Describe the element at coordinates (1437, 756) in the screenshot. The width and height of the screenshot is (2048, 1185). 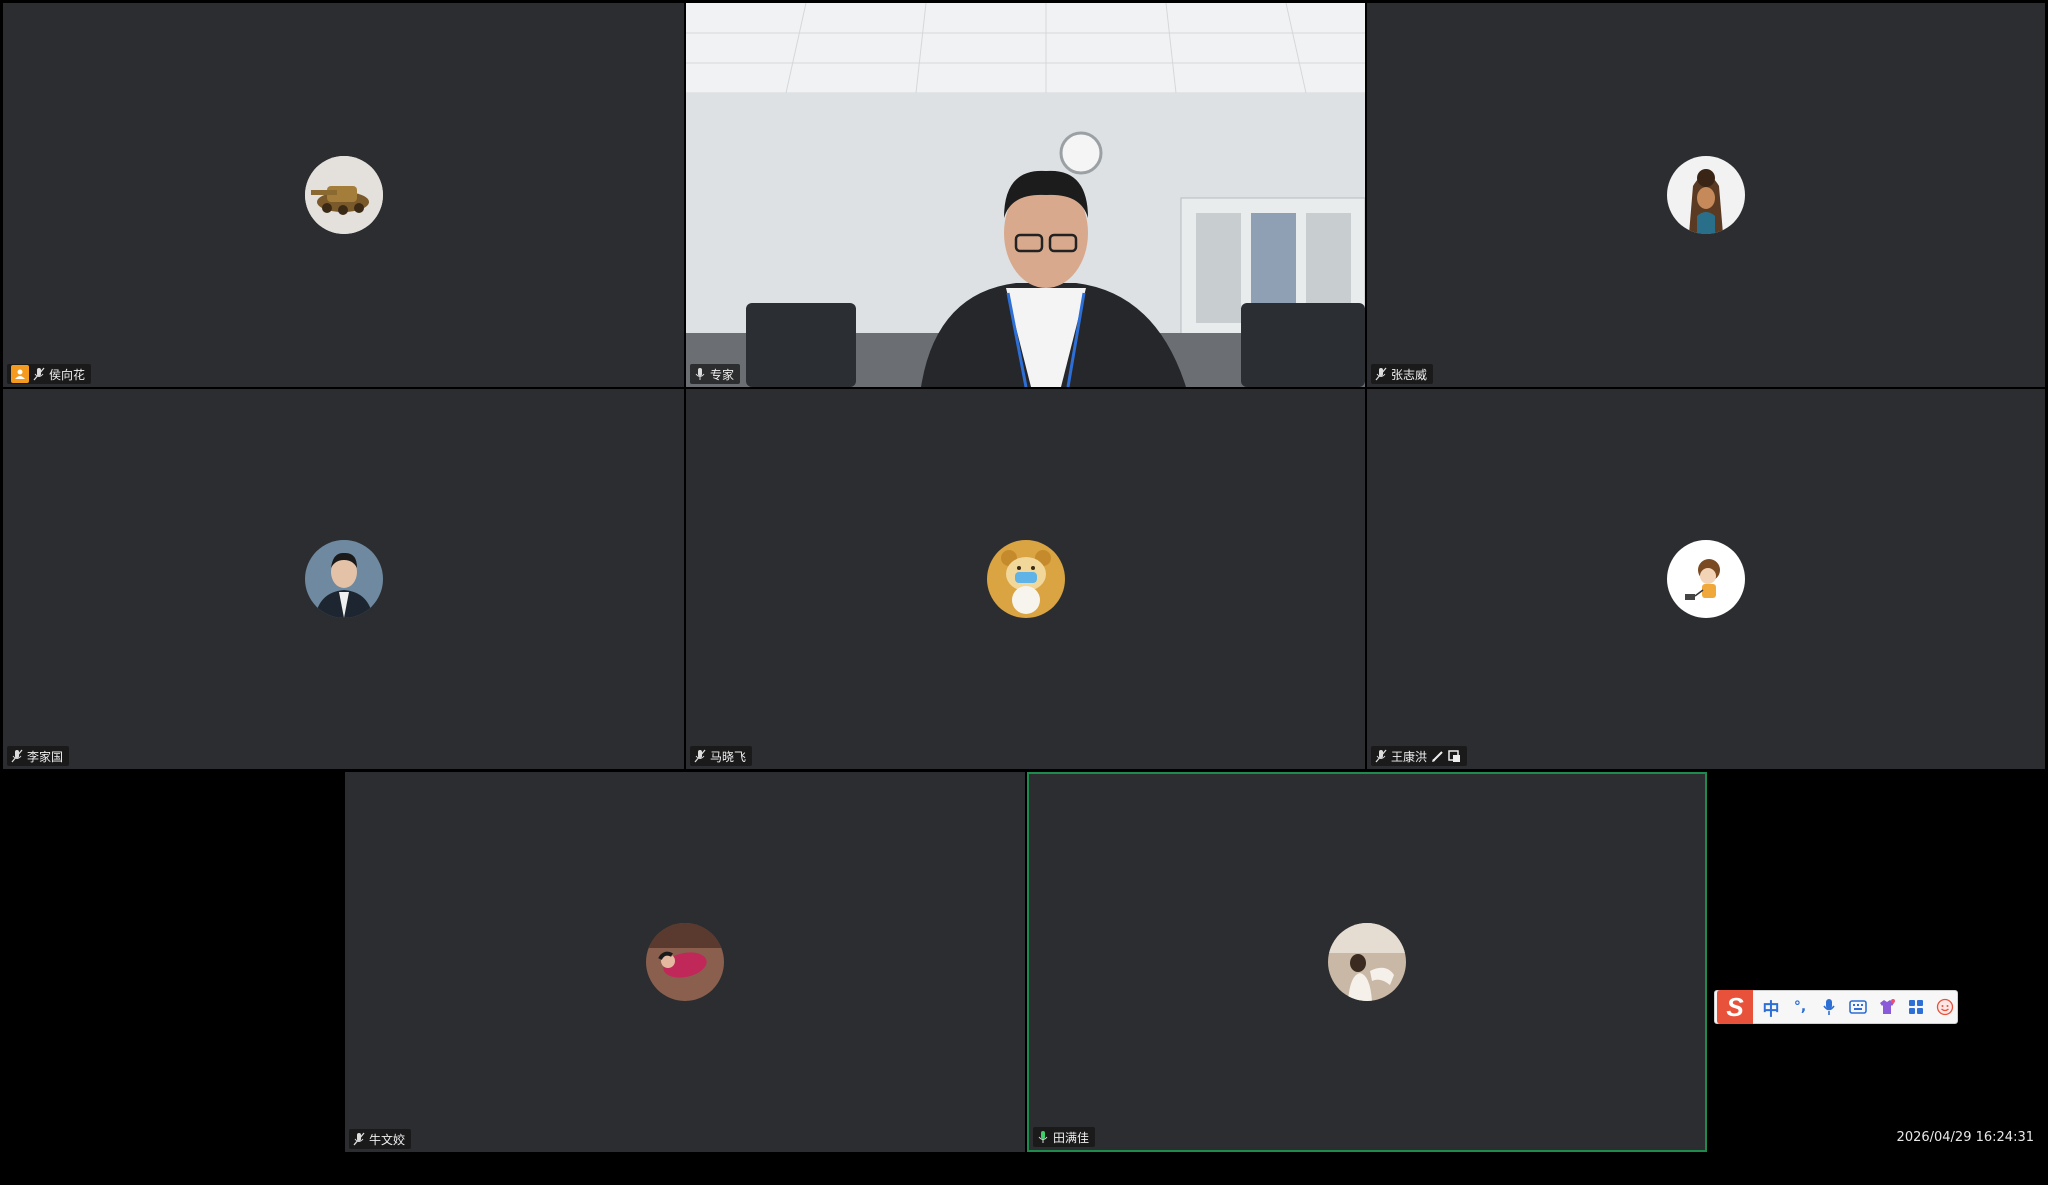
I see `pen-icon` at that location.